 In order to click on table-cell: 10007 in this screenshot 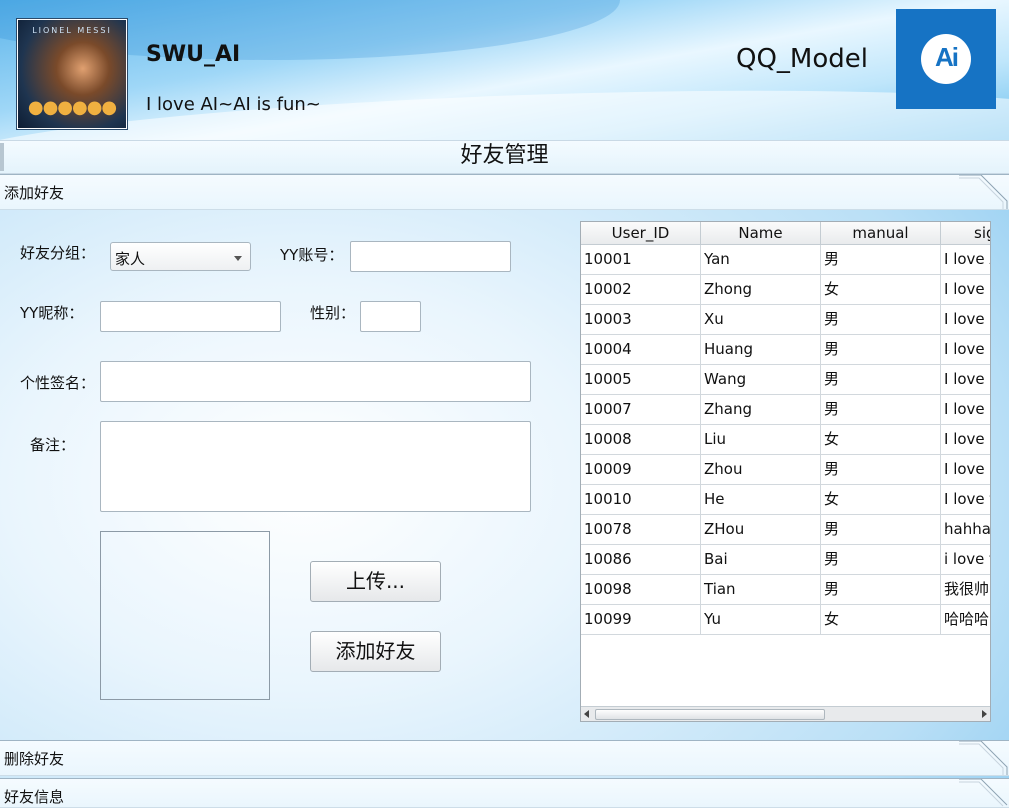, I will do `click(641, 410)`.